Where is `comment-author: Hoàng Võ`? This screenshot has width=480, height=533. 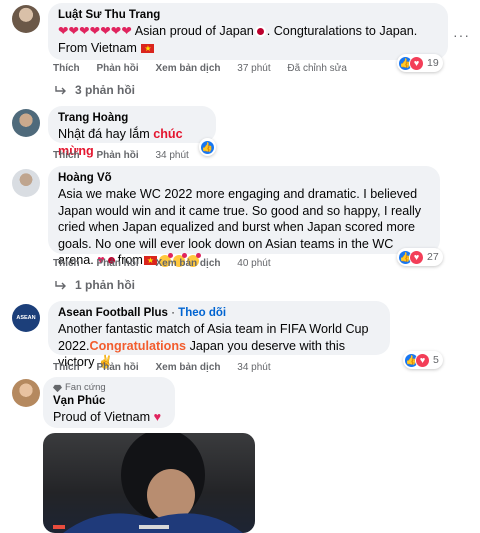 comment-author: Hoàng Võ is located at coordinates (244, 178).